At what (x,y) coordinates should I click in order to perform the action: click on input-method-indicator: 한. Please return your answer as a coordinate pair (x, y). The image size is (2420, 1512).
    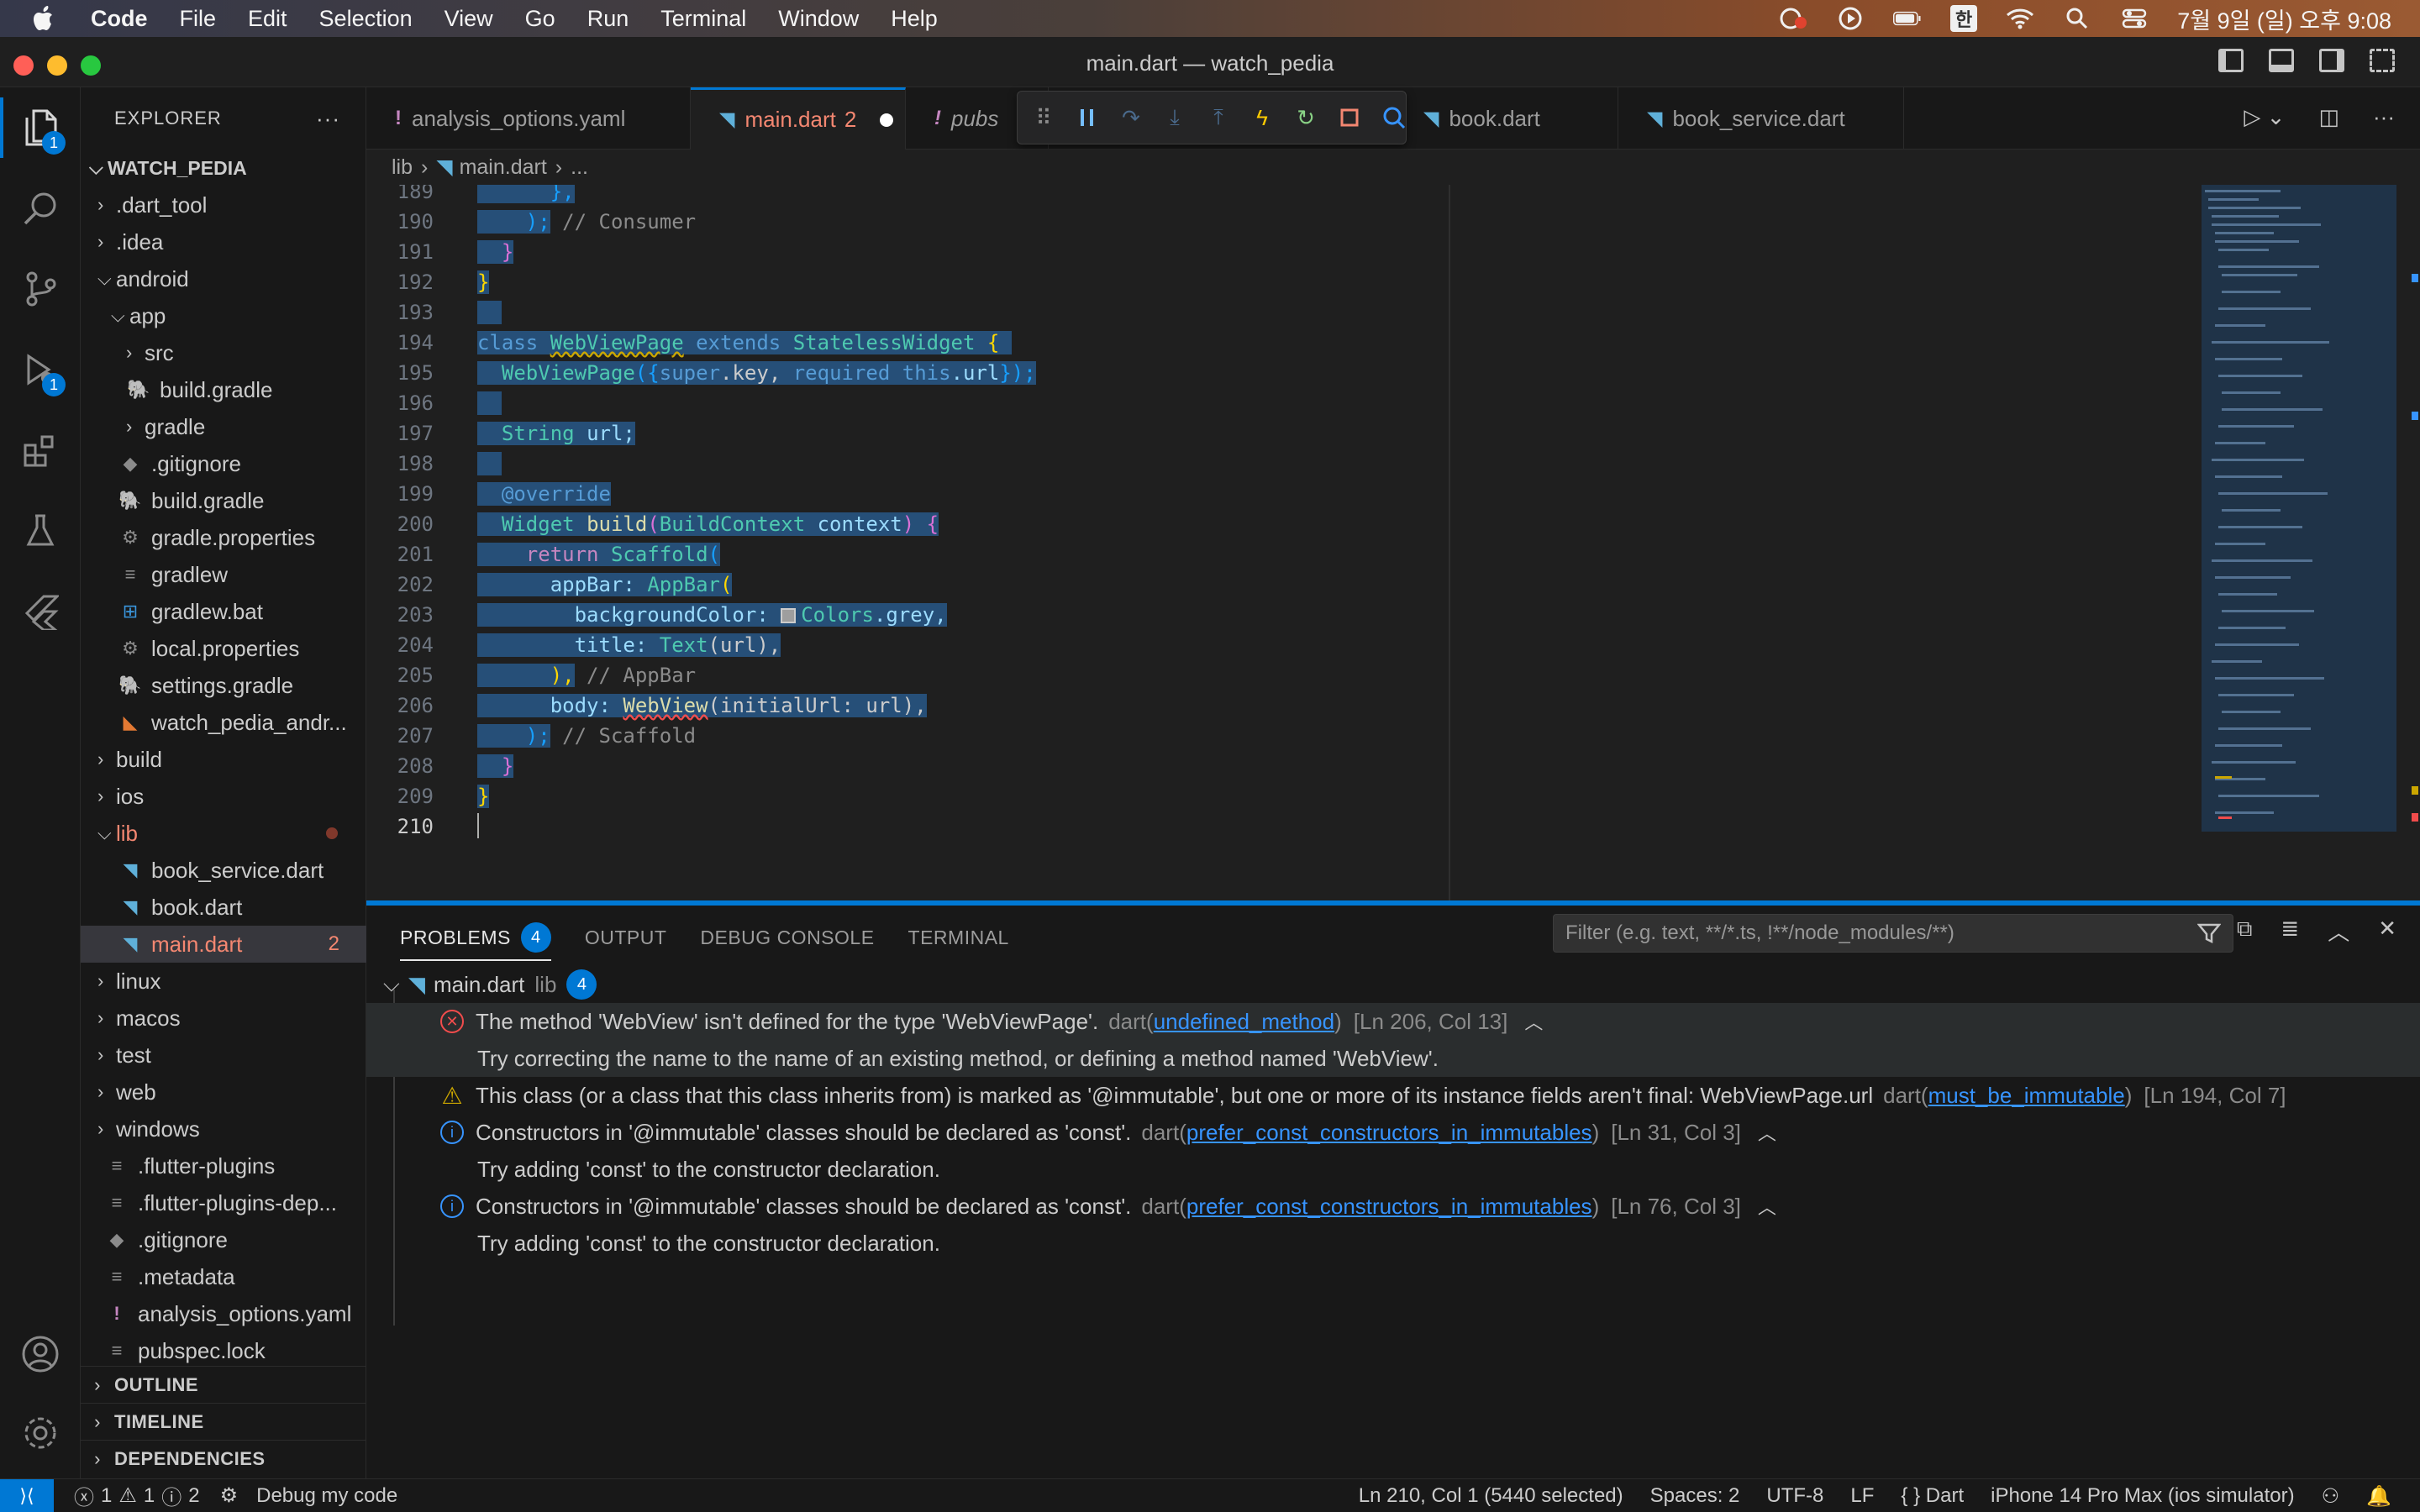
    Looking at the image, I should click on (1964, 18).